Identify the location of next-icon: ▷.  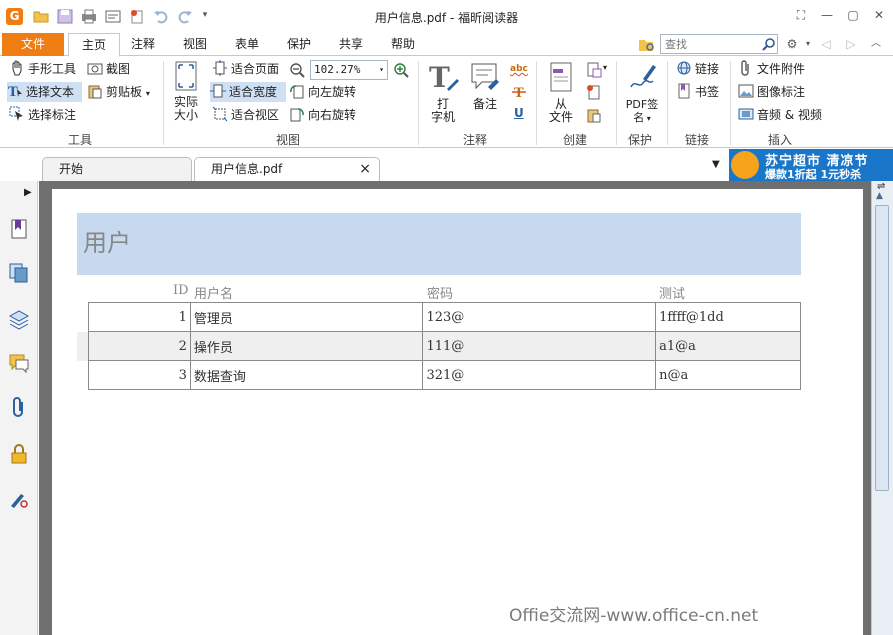
(851, 44).